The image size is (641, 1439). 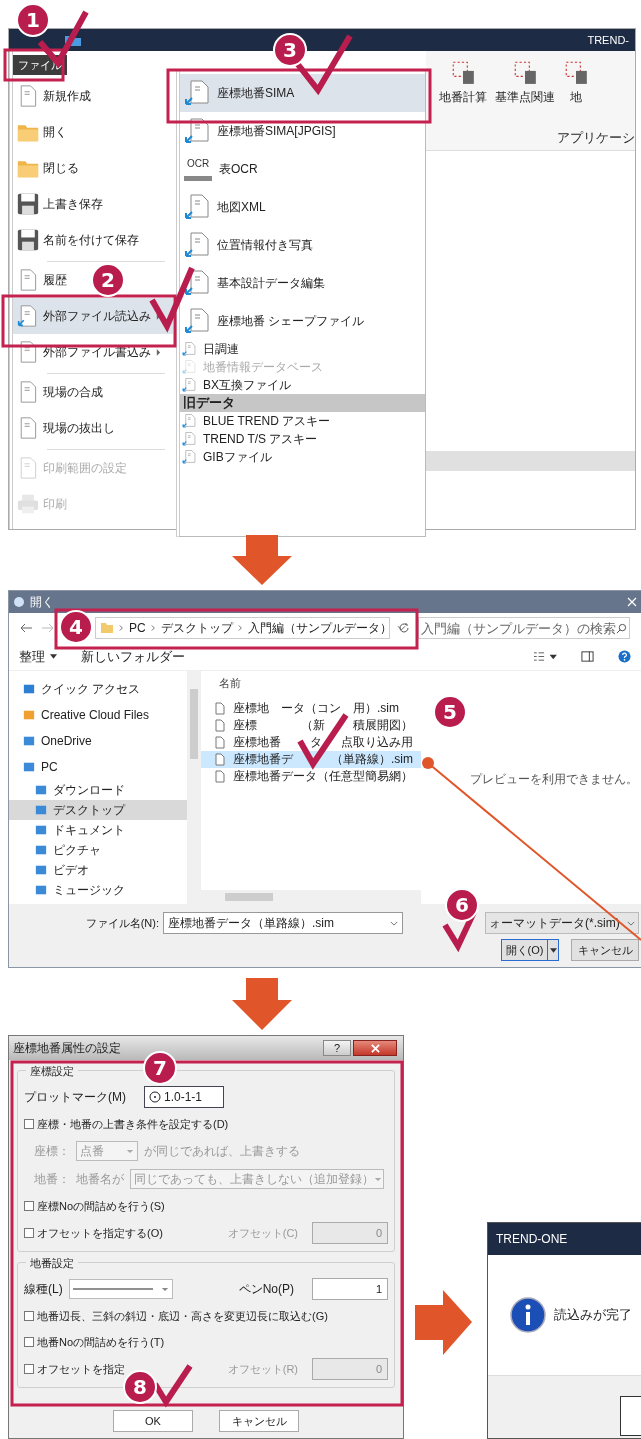 What do you see at coordinates (624, 656) in the screenshot?
I see `help-icon` at bounding box center [624, 656].